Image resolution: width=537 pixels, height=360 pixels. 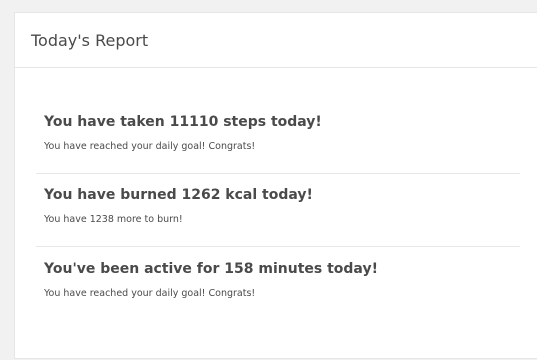 What do you see at coordinates (113, 219) in the screenshot?
I see `calories-detail: You have 1238 more to burn!` at bounding box center [113, 219].